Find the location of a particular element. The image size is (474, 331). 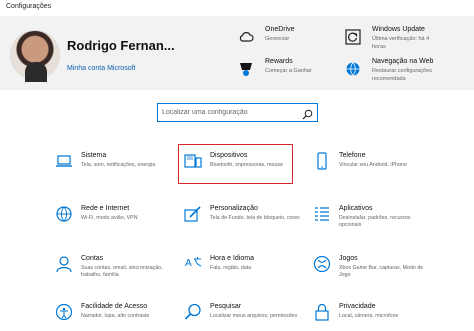

web-browsing-title: Navegação na Web is located at coordinates (403, 61).